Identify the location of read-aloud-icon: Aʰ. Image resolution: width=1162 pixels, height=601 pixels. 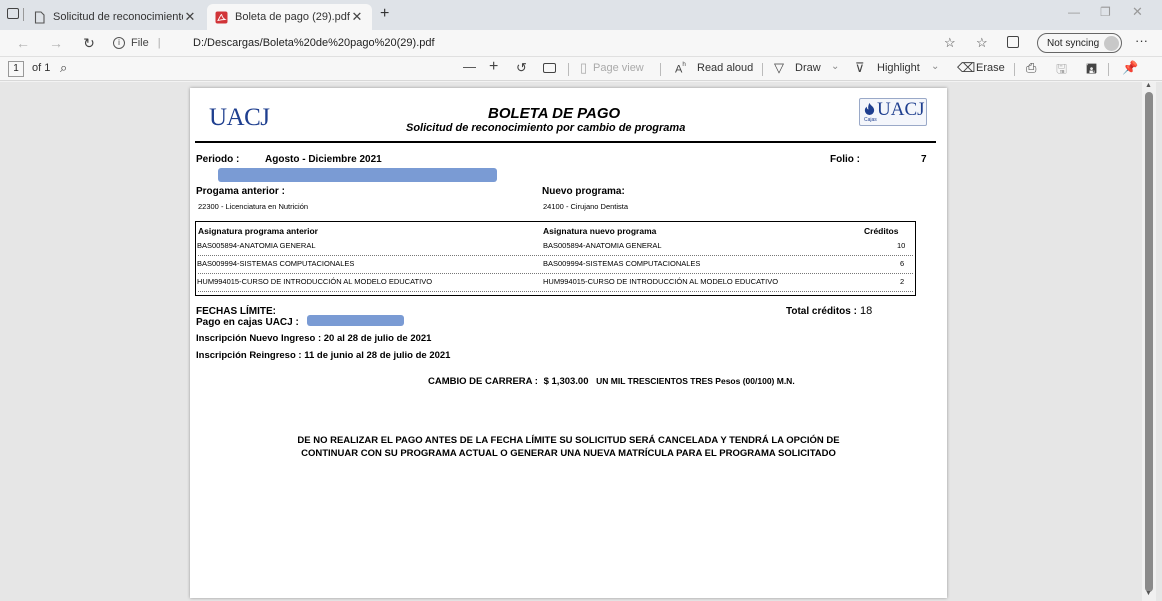
(680, 68).